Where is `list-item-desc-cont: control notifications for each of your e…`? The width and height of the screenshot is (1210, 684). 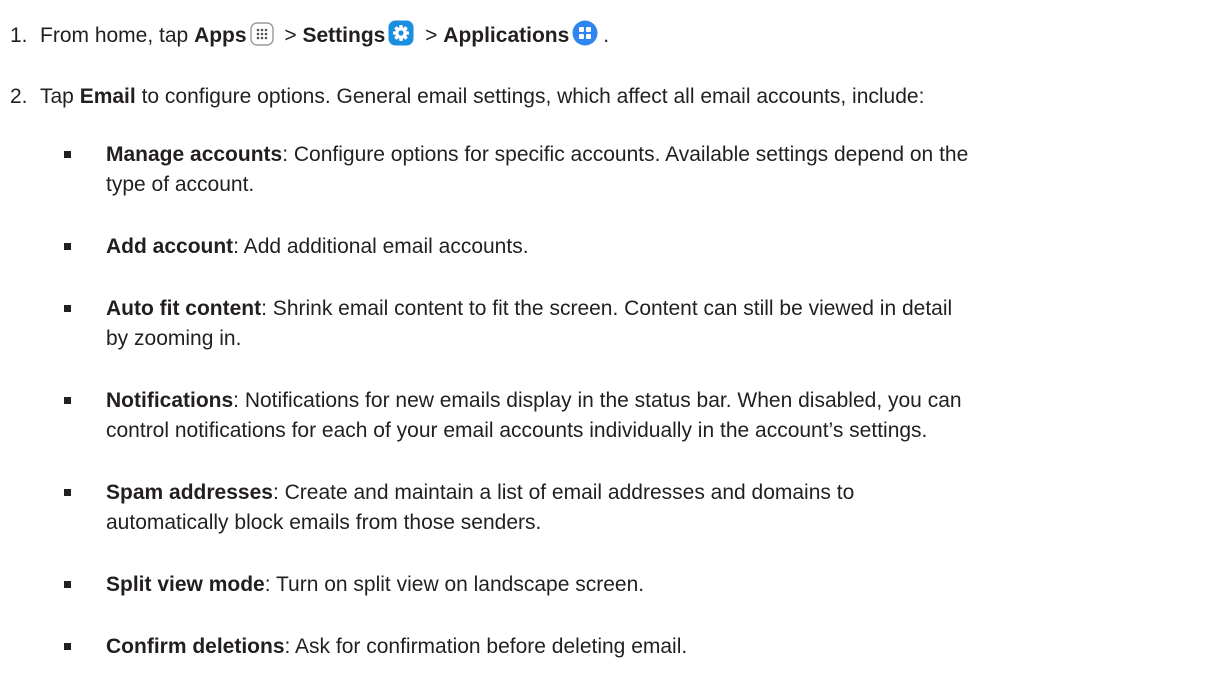 list-item-desc-cont: control notifications for each of your e… is located at coordinates (517, 430).